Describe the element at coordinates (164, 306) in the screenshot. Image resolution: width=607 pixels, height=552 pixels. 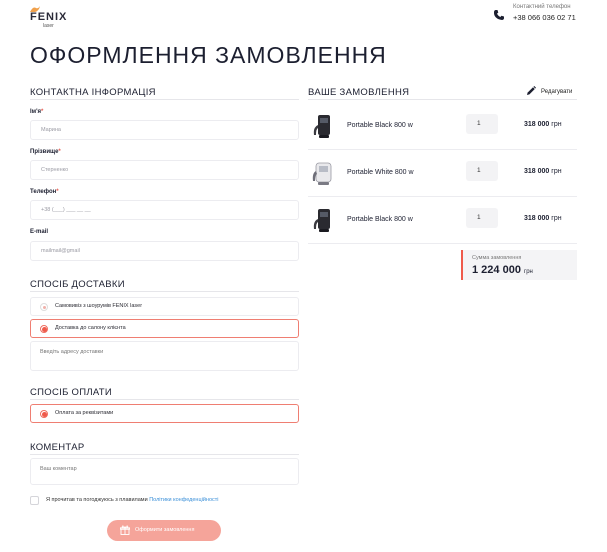
I see `delivery-option-pickup: Самовивіз з шоурумів FENIX laser` at that location.